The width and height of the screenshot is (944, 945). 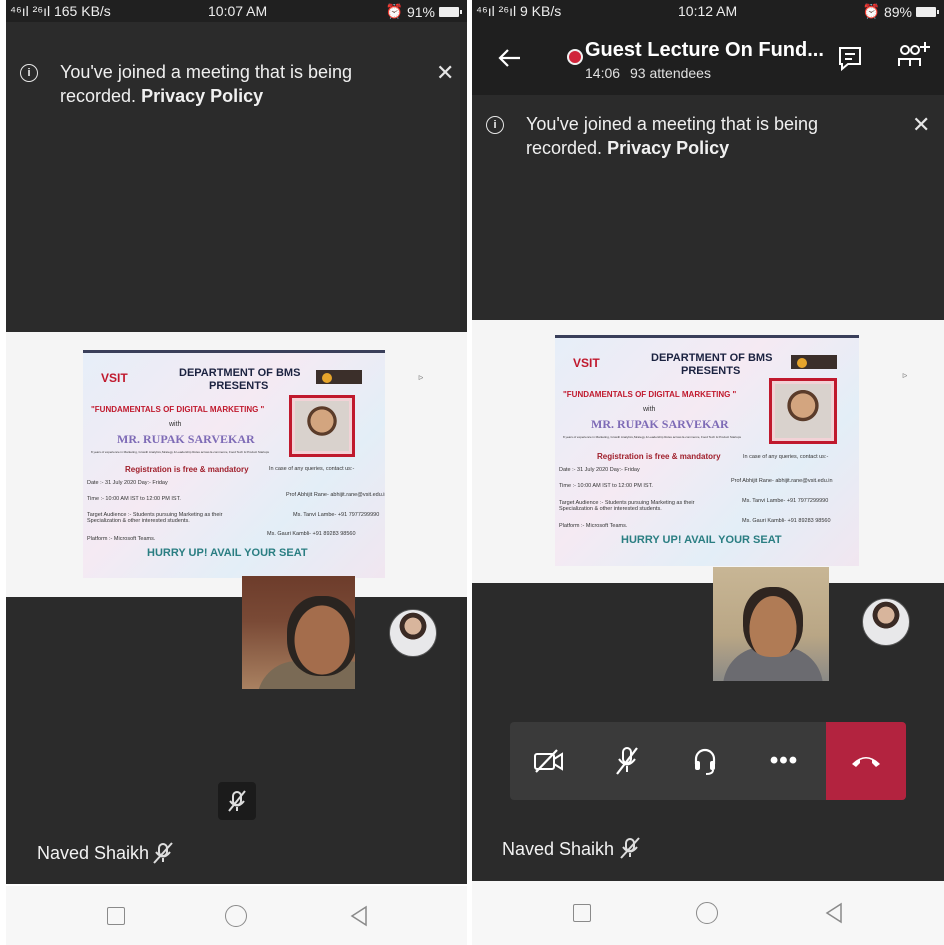 I want to click on participants-icon, so click(x=913, y=56).